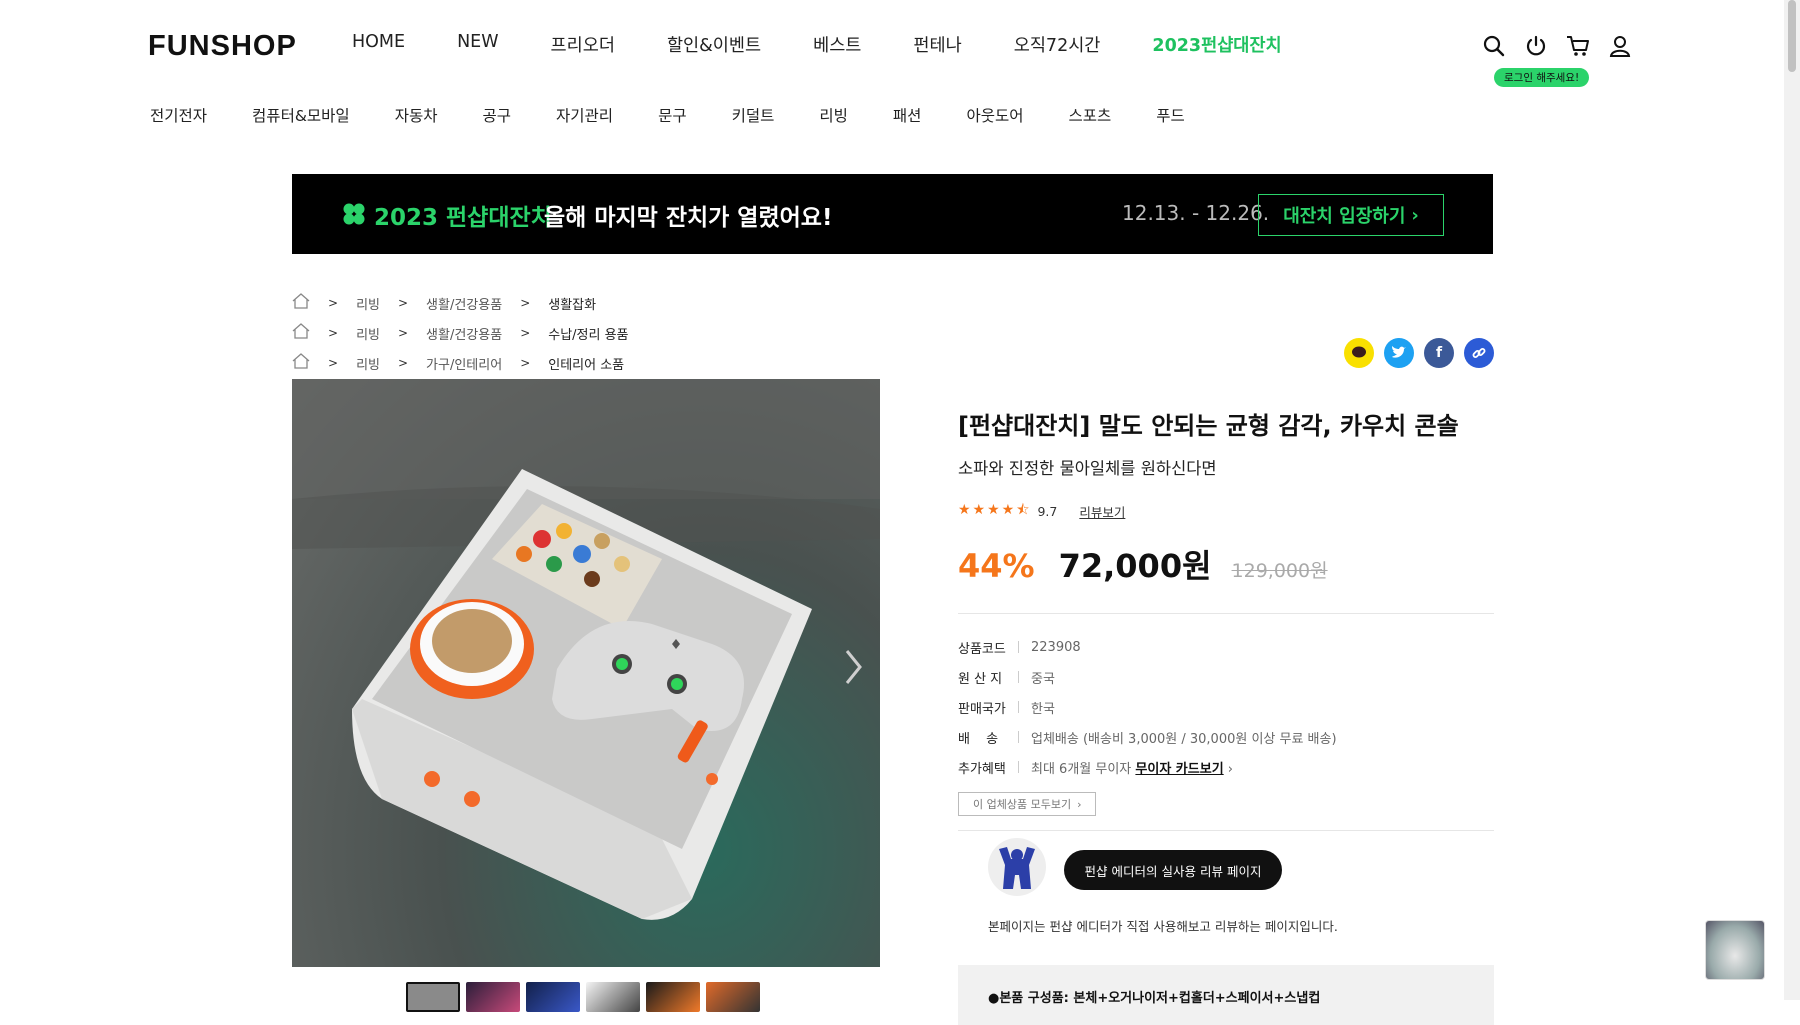 The image size is (1800, 1025). Describe the element at coordinates (1419, 353) in the screenshot. I see `share-buttons: f` at that location.